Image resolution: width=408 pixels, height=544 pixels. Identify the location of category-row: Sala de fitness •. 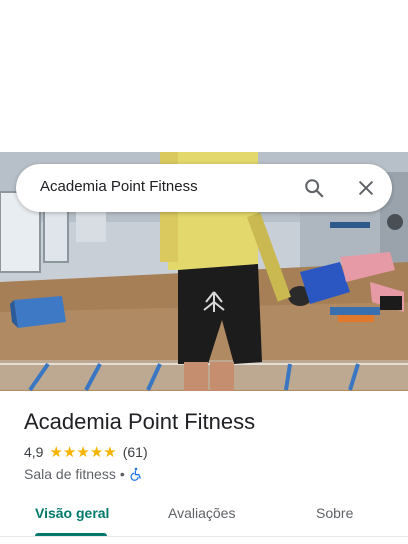
(83, 474).